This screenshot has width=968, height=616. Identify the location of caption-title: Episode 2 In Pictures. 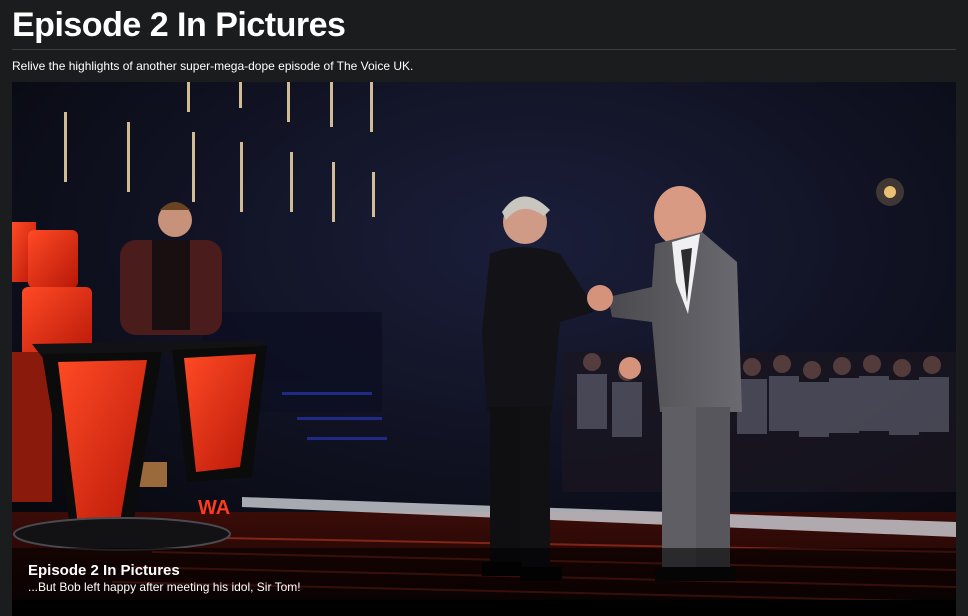
(104, 570).